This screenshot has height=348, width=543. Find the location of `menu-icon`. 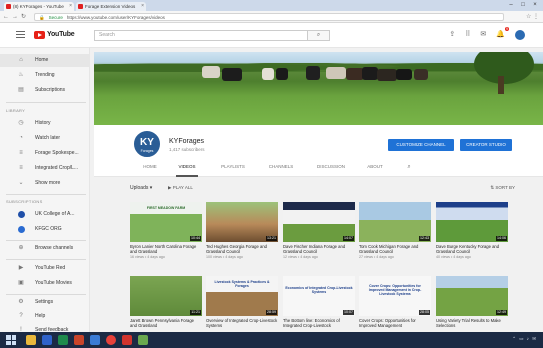

menu-icon is located at coordinates (20, 34).